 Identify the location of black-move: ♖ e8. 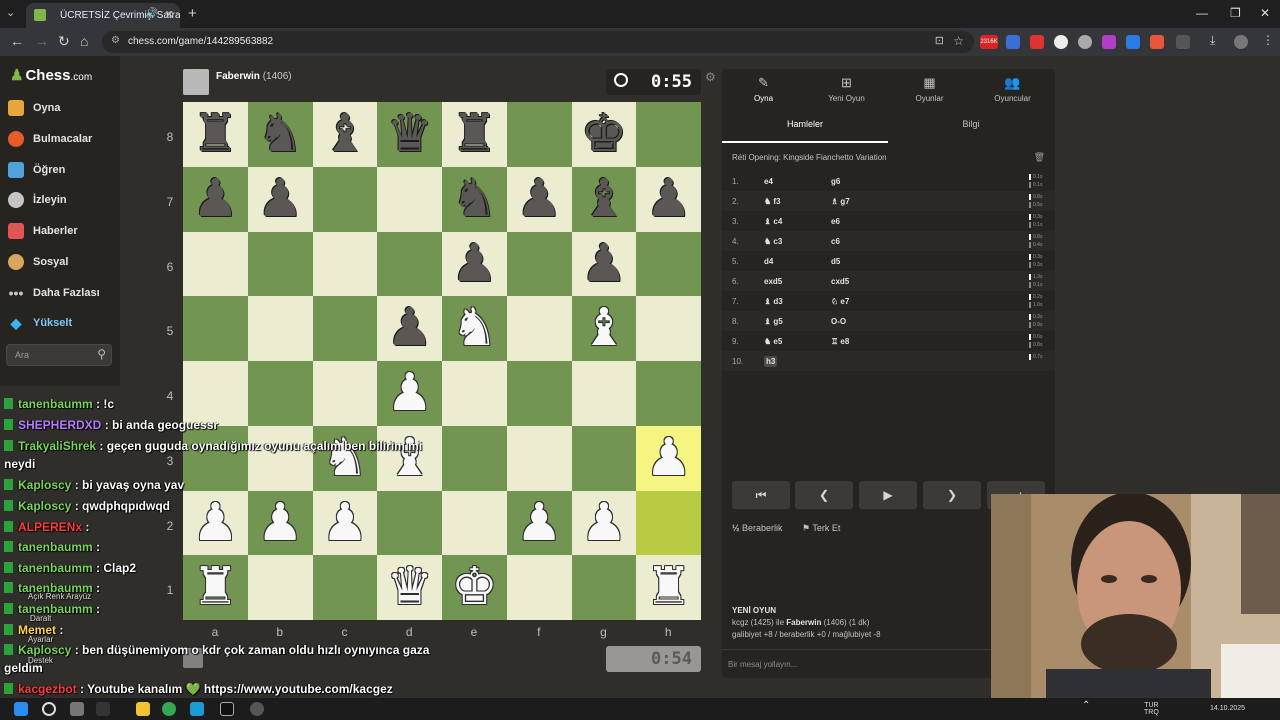
(840, 341).